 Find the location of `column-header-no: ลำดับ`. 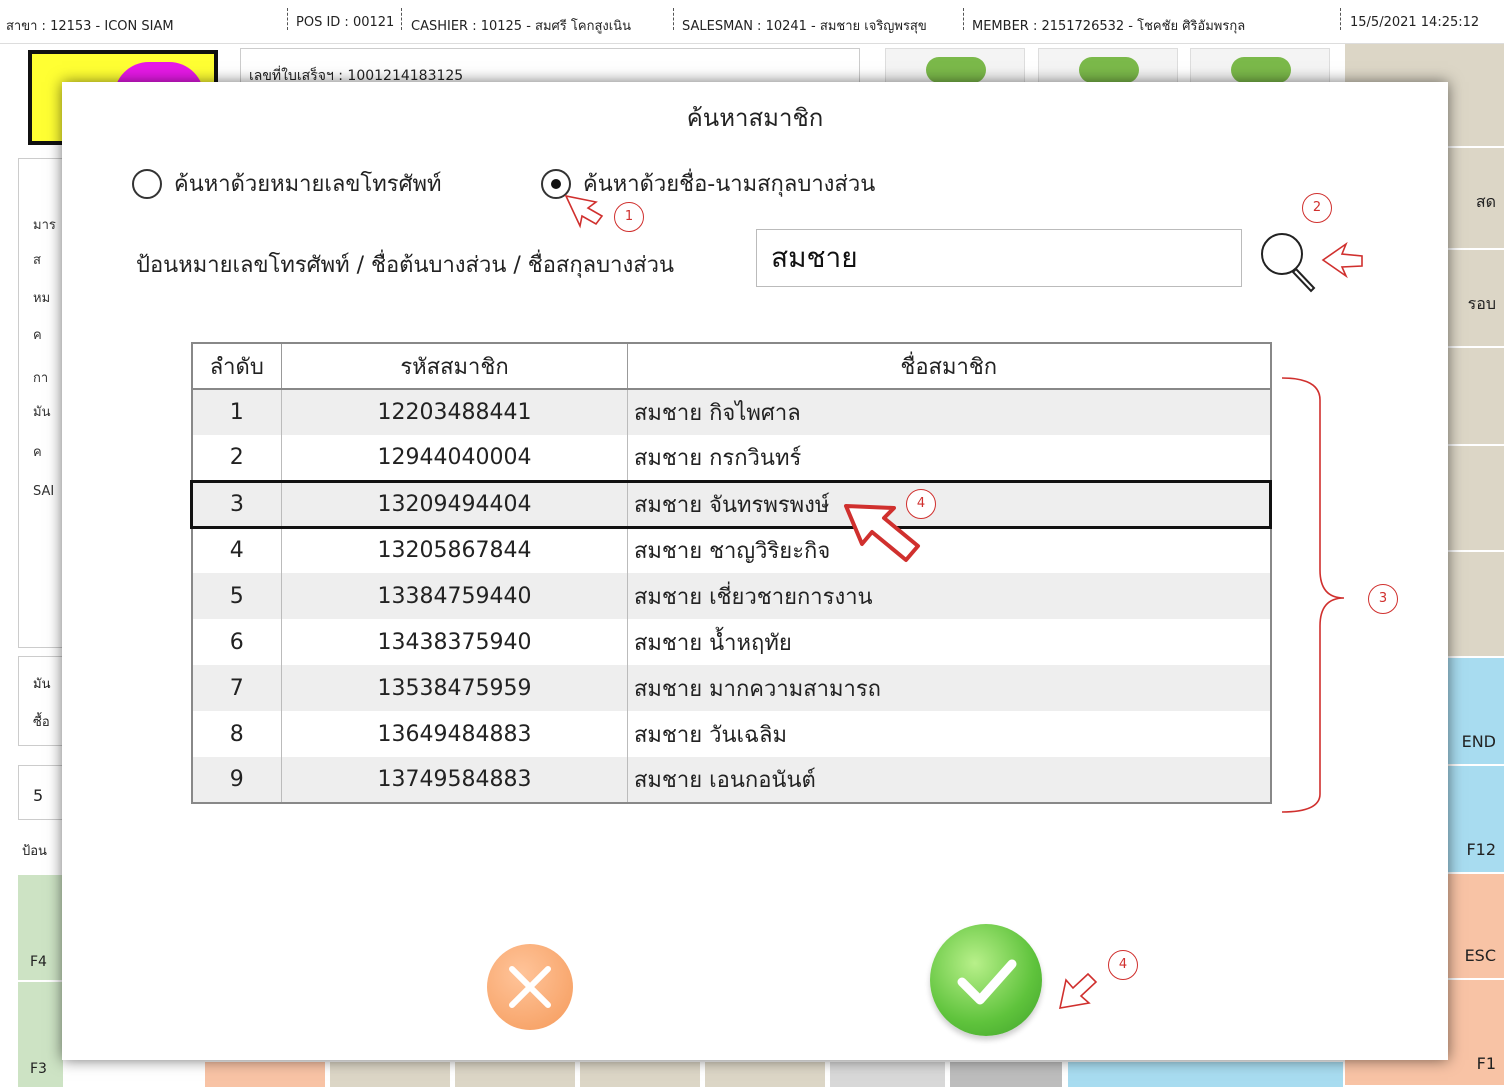

column-header-no: ลำดับ is located at coordinates (236, 366).